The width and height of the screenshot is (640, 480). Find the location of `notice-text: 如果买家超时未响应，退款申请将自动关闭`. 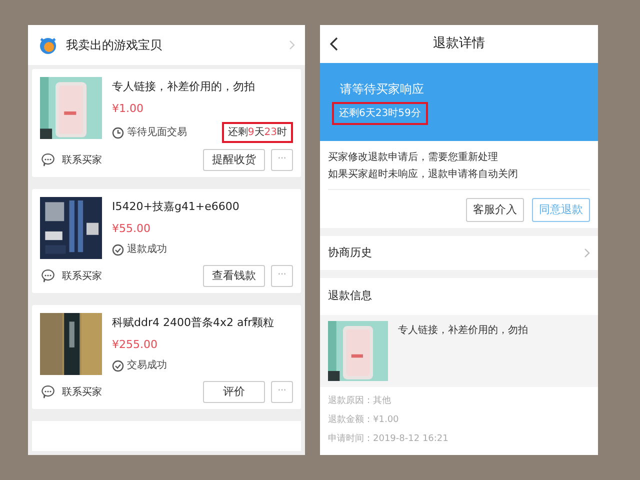

notice-text: 如果买家超时未响应，退款申请将自动关闭 is located at coordinates (423, 175).